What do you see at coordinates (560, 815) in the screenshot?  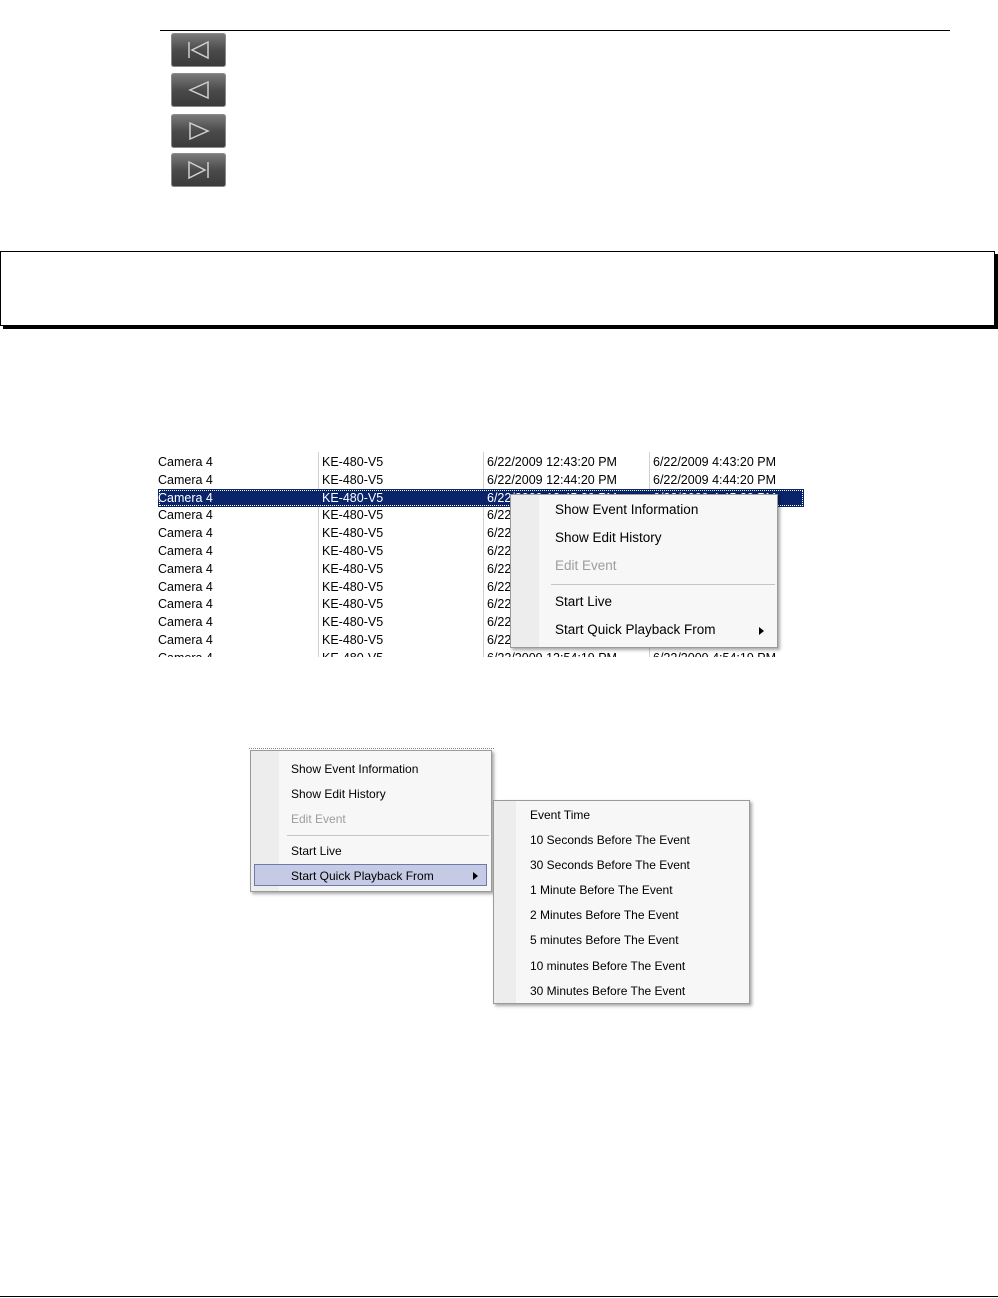 I see `submenu-item: Event Time` at bounding box center [560, 815].